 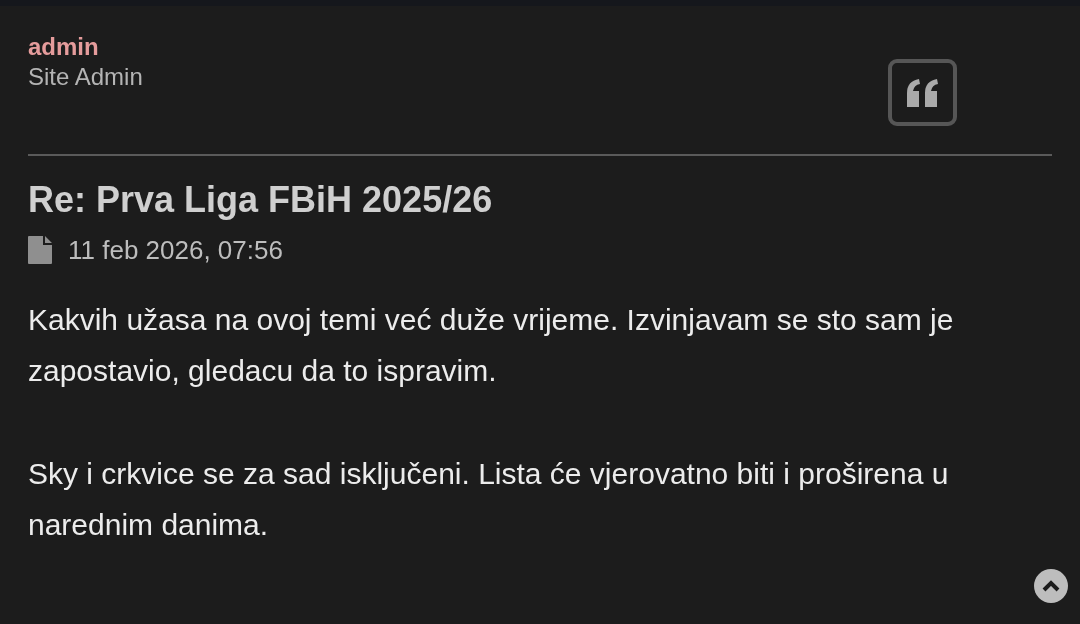 What do you see at coordinates (85, 47) in the screenshot?
I see `author-name: admin` at bounding box center [85, 47].